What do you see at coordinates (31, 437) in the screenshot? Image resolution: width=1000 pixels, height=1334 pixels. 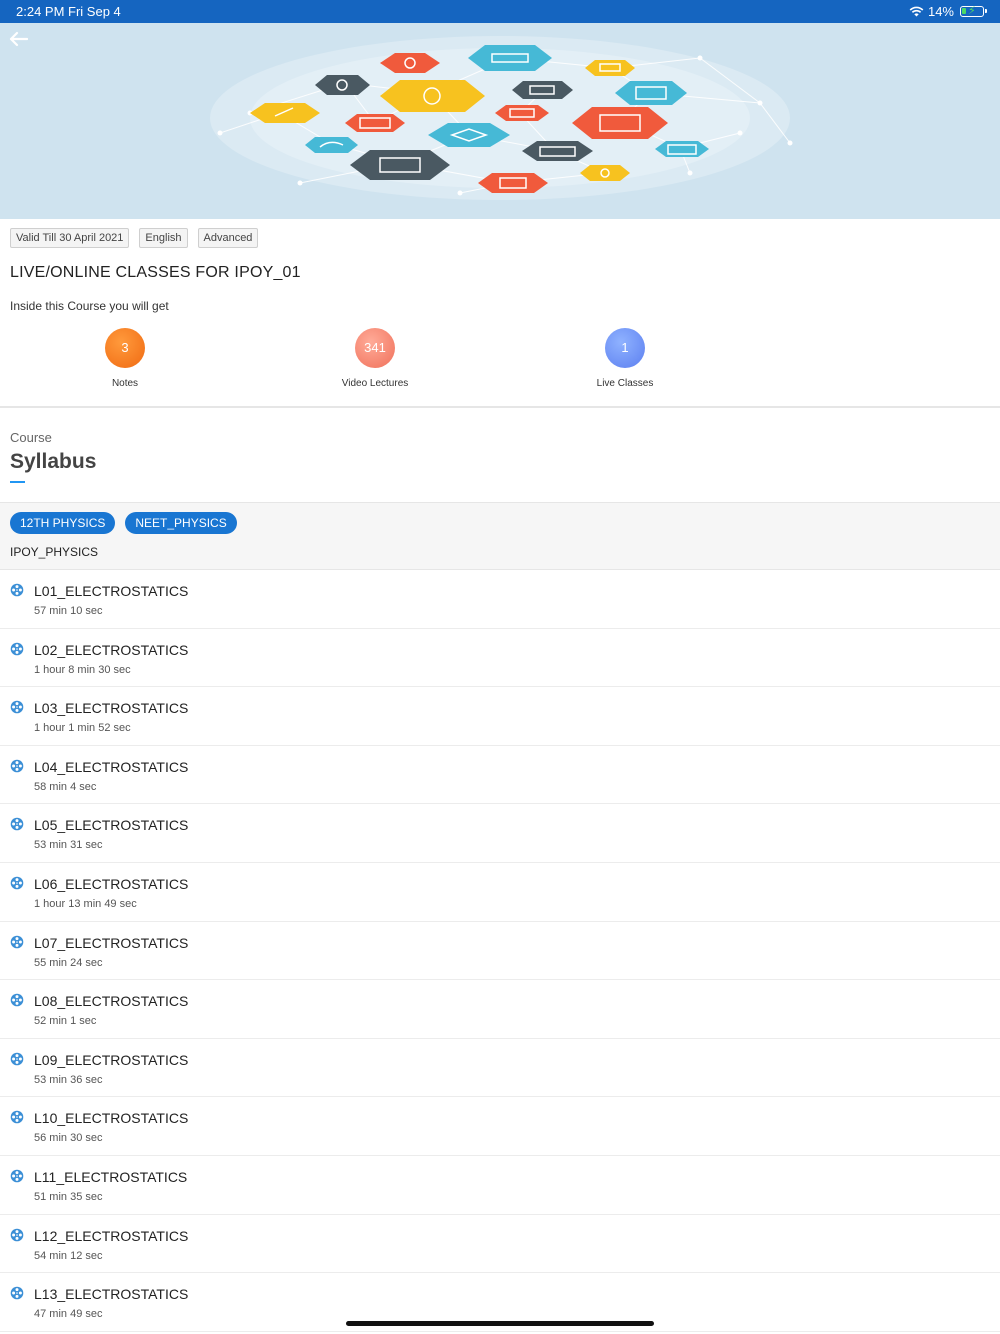 I see `section-subtitle: Course` at bounding box center [31, 437].